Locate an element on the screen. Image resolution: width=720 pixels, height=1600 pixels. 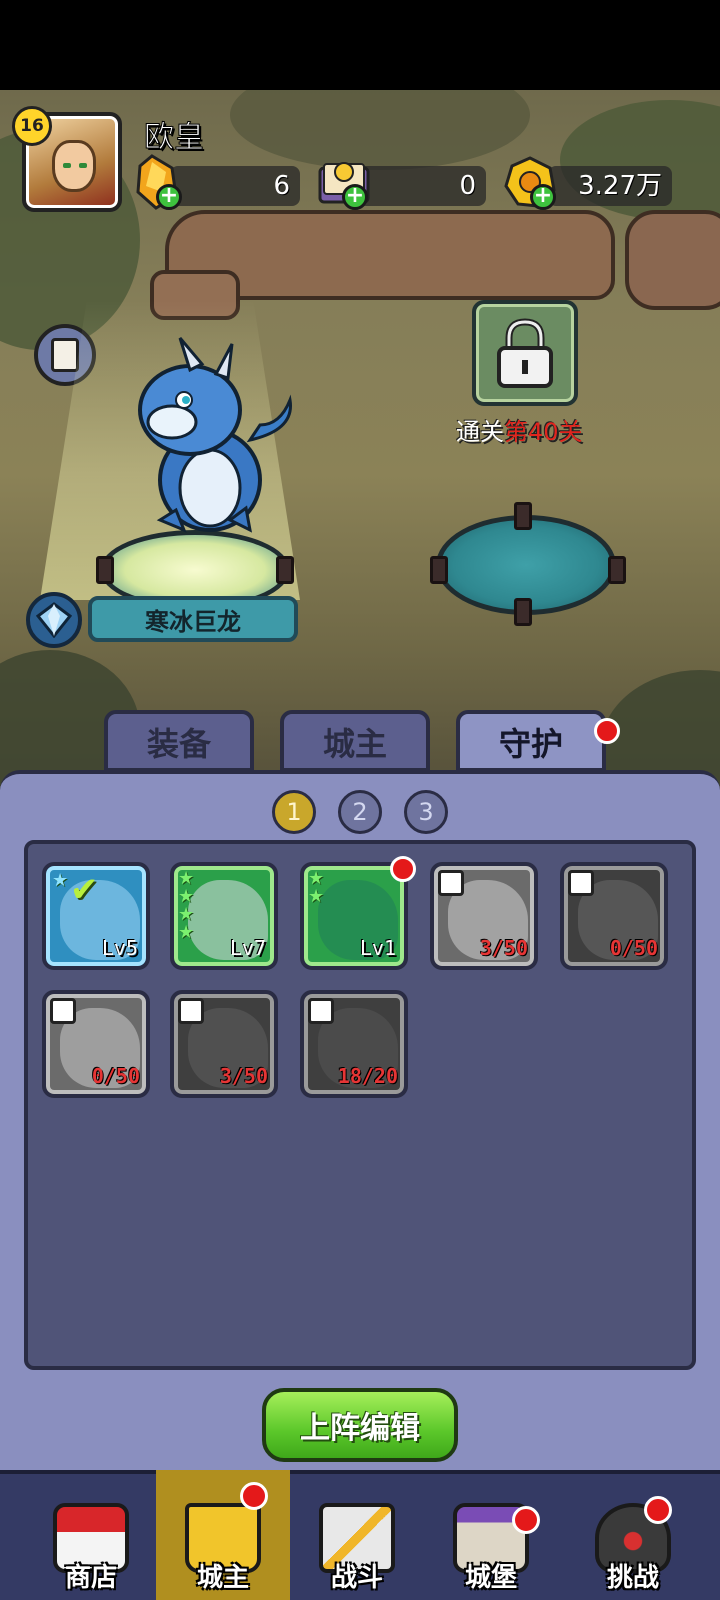
tab-lord: 城主 is located at coordinates (355, 741).